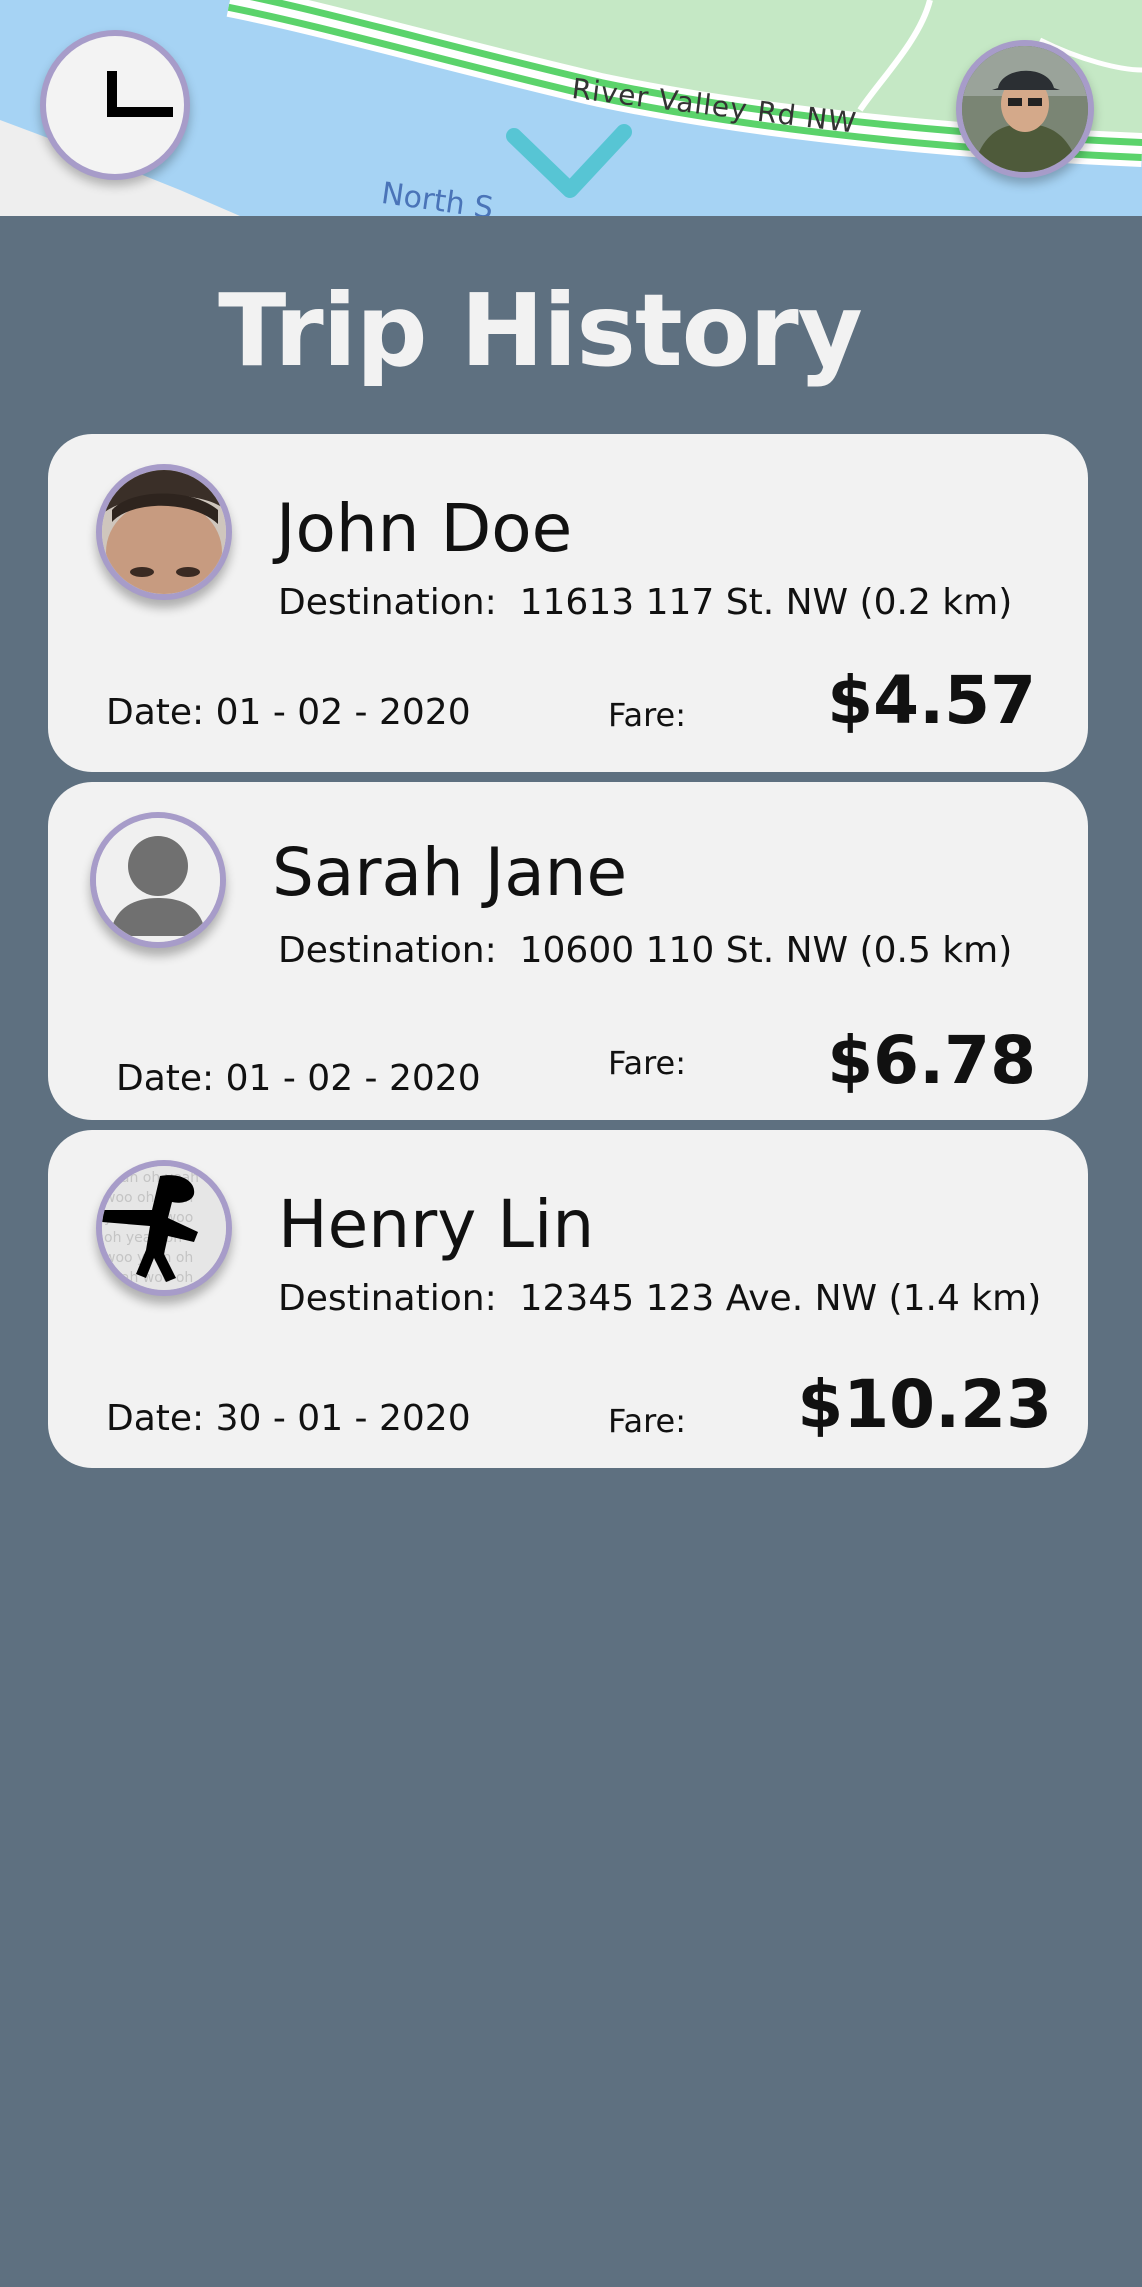  I want to click on destination-text: Destination: 10600 110 St. NW (0.5 km), so click(645, 950).